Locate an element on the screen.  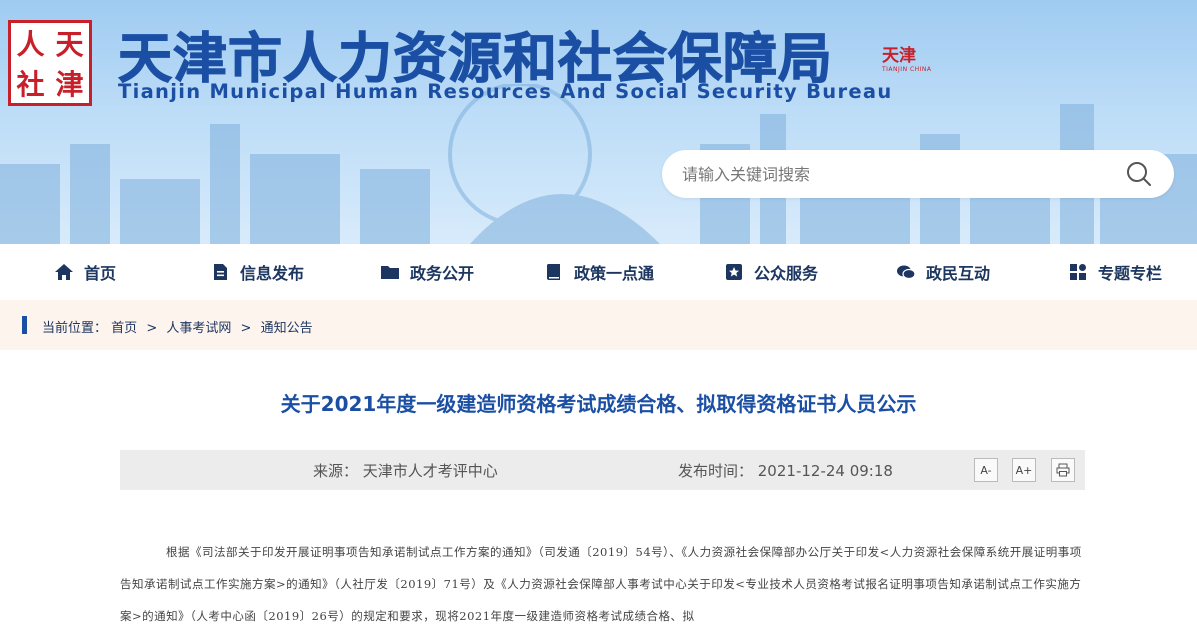
site-logo: 人 天 社 津 is located at coordinates (50, 63).